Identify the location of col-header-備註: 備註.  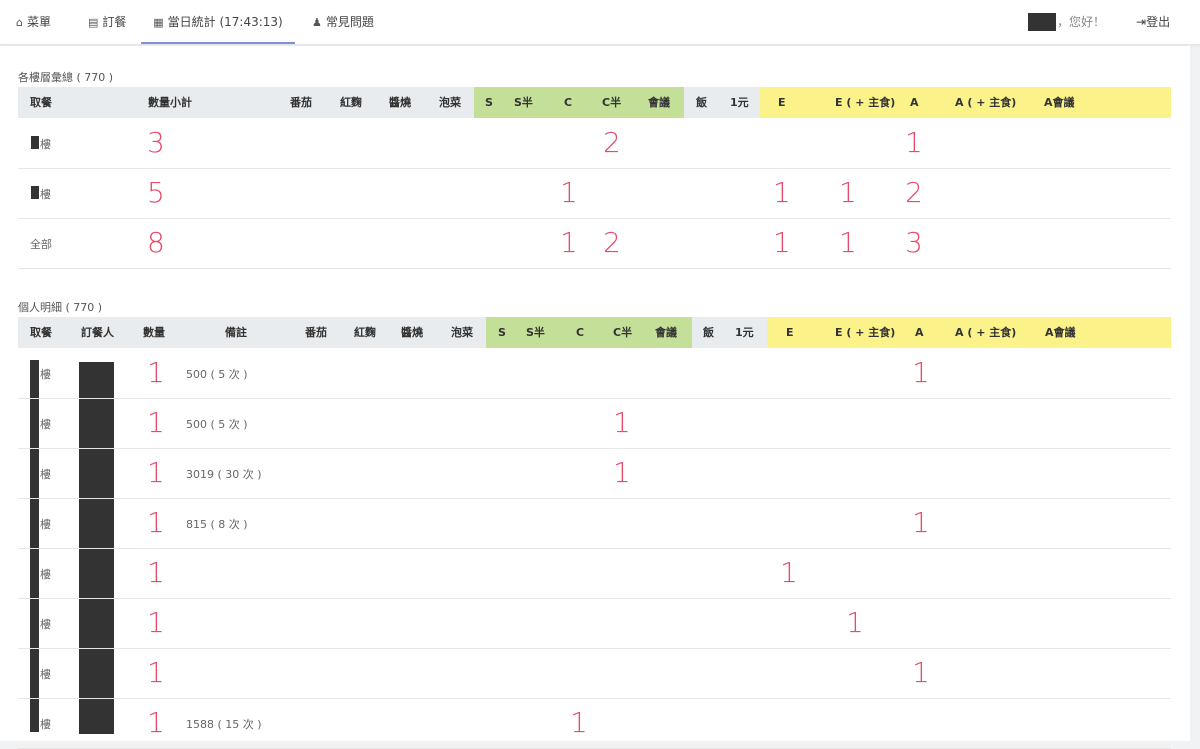
(236, 332).